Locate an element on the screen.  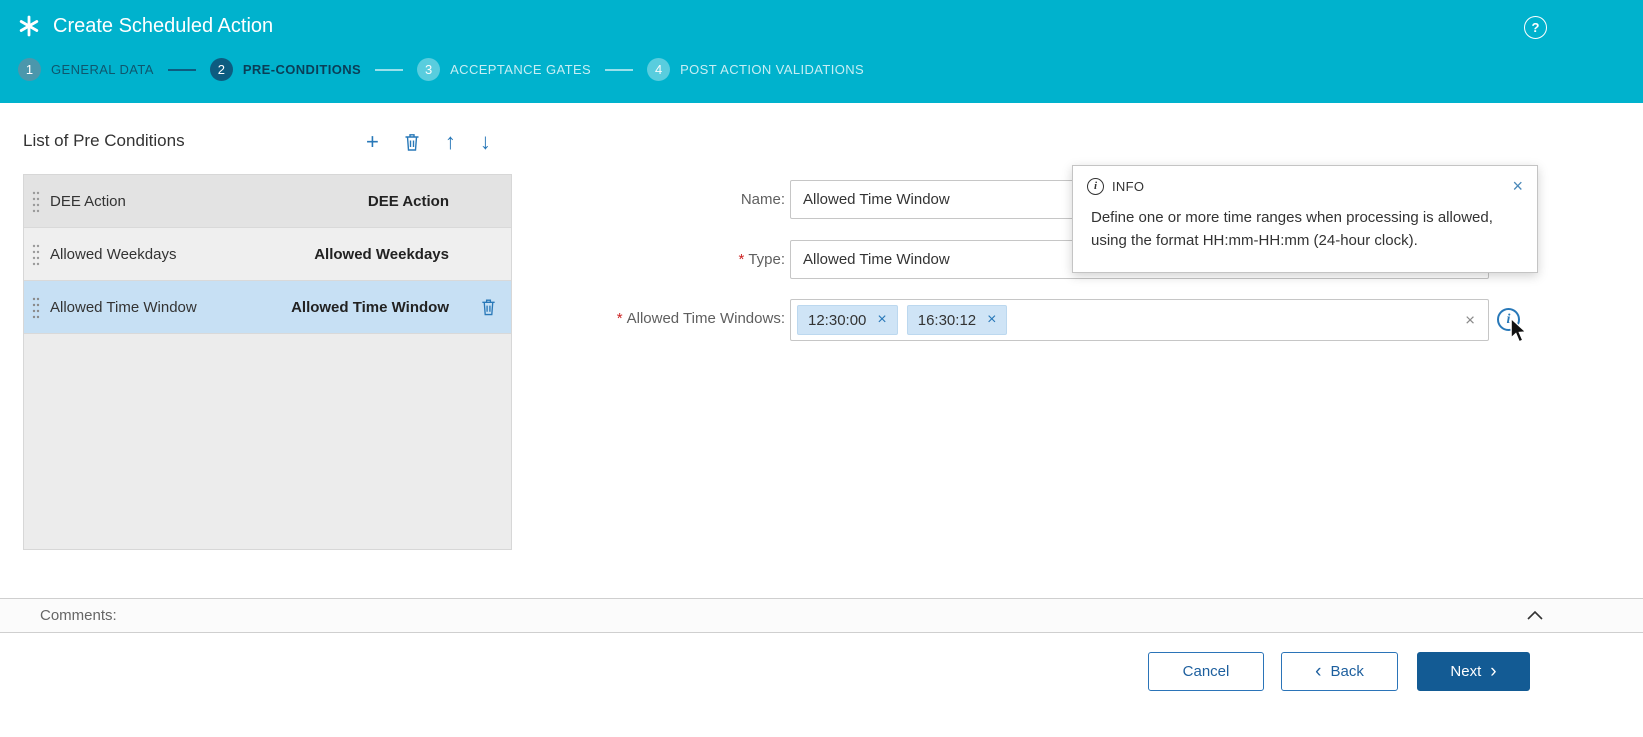
row-name: Allowed Weekdays is located at coordinates (113, 254).